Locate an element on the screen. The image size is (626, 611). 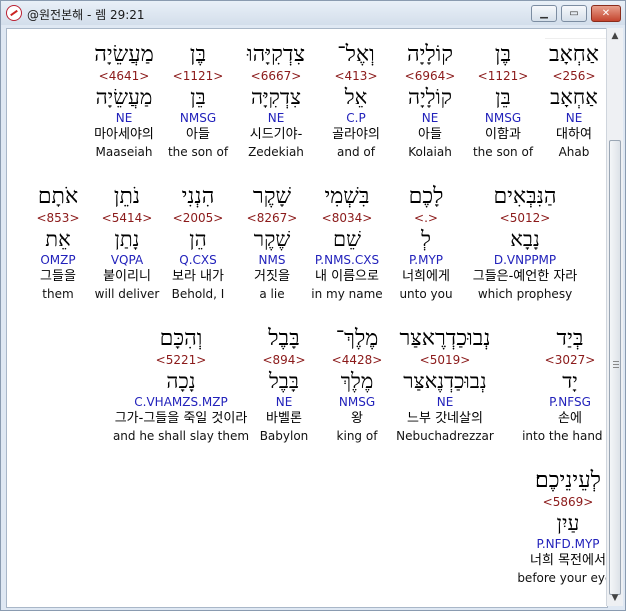
english-gloss: before your eyes is located at coordinates (562, 578).